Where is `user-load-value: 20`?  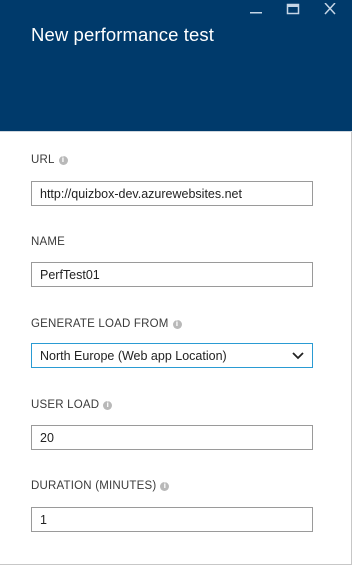
user-load-value: 20 is located at coordinates (47, 437).